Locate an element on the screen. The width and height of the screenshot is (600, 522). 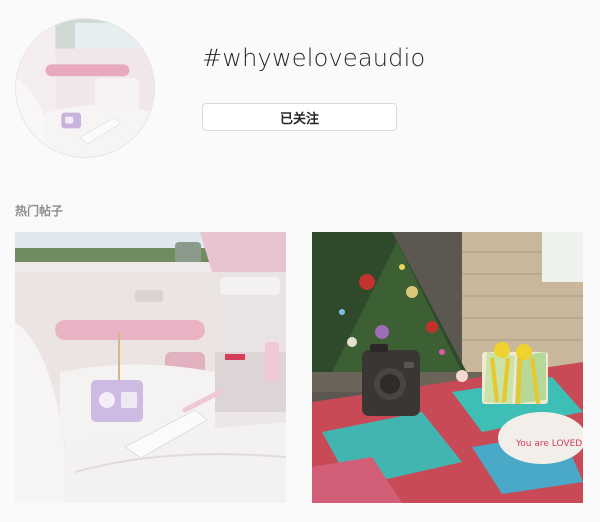
hashtag-avatar is located at coordinates (85, 88).